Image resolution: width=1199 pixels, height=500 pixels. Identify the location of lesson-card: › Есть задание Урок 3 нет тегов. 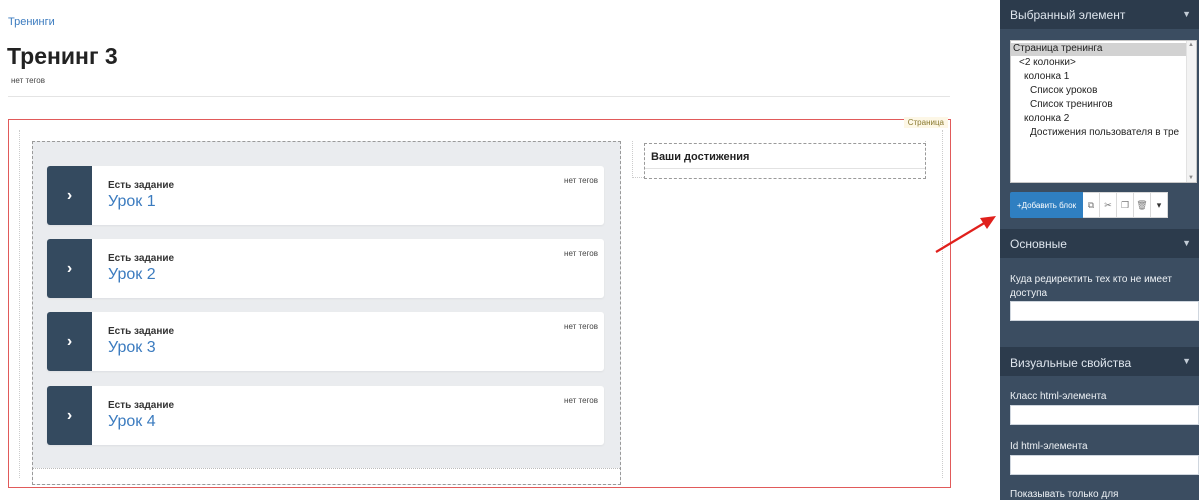
(325, 341).